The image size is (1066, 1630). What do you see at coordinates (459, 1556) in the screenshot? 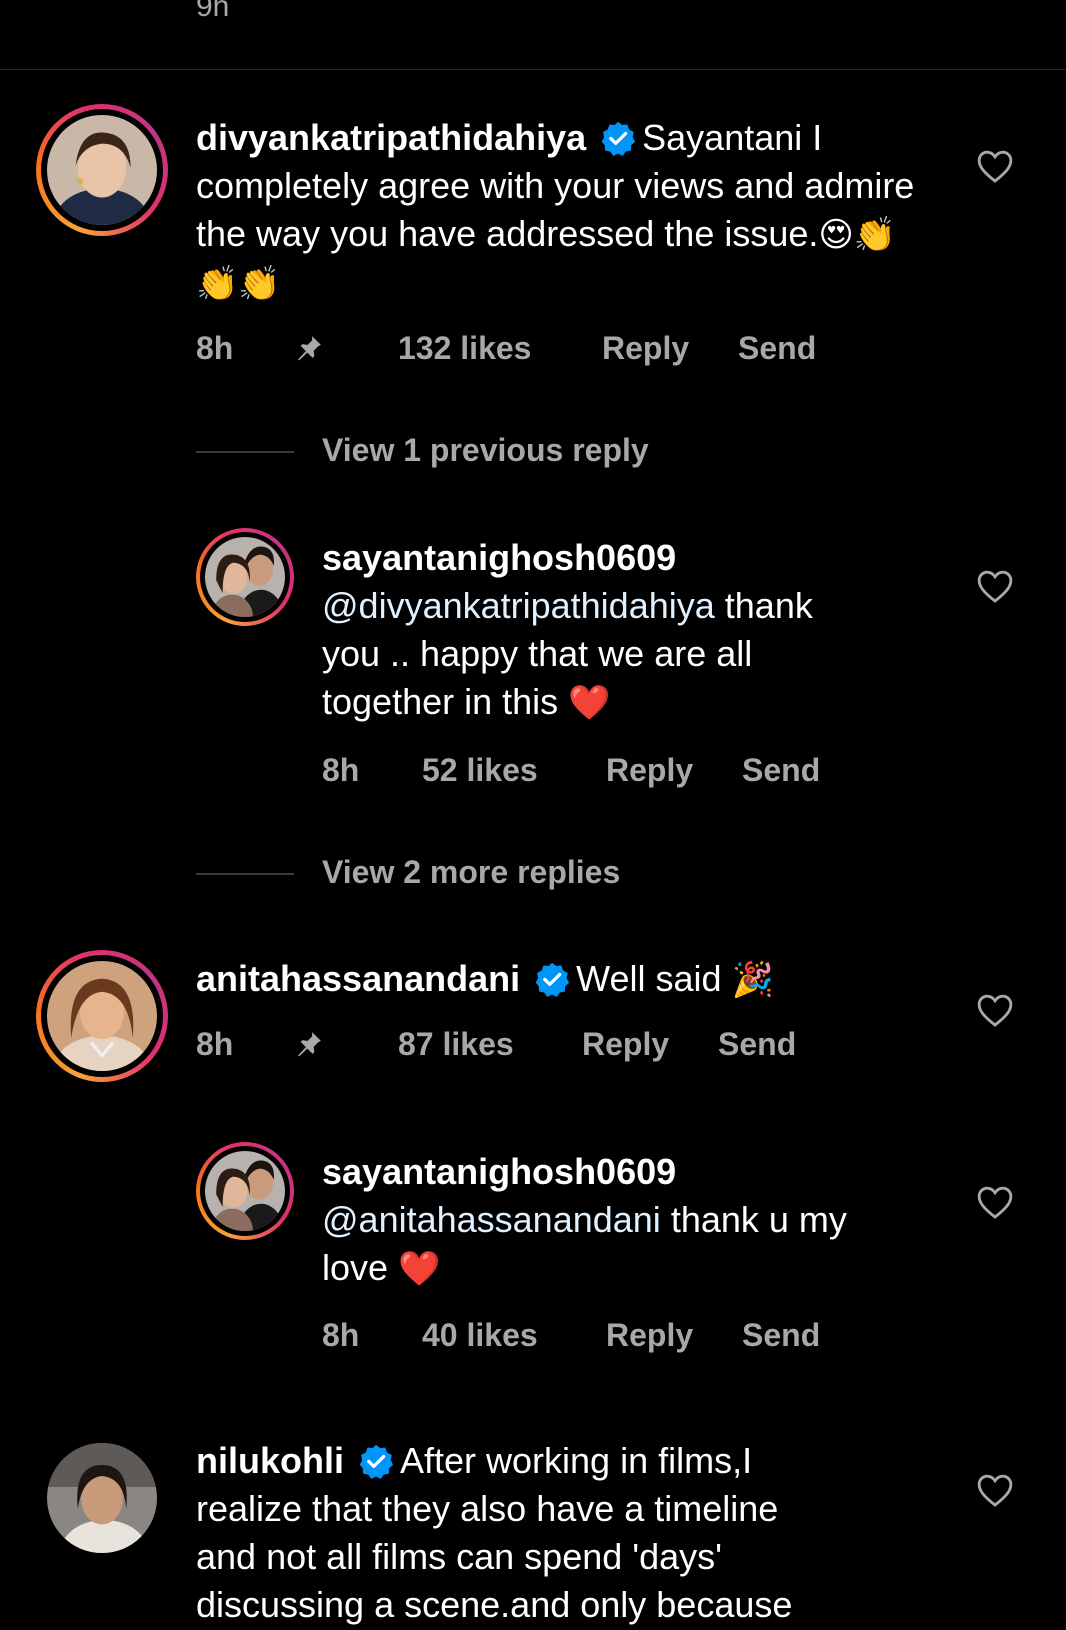
I see `comment-text: and not all films can spend 'days'` at bounding box center [459, 1556].